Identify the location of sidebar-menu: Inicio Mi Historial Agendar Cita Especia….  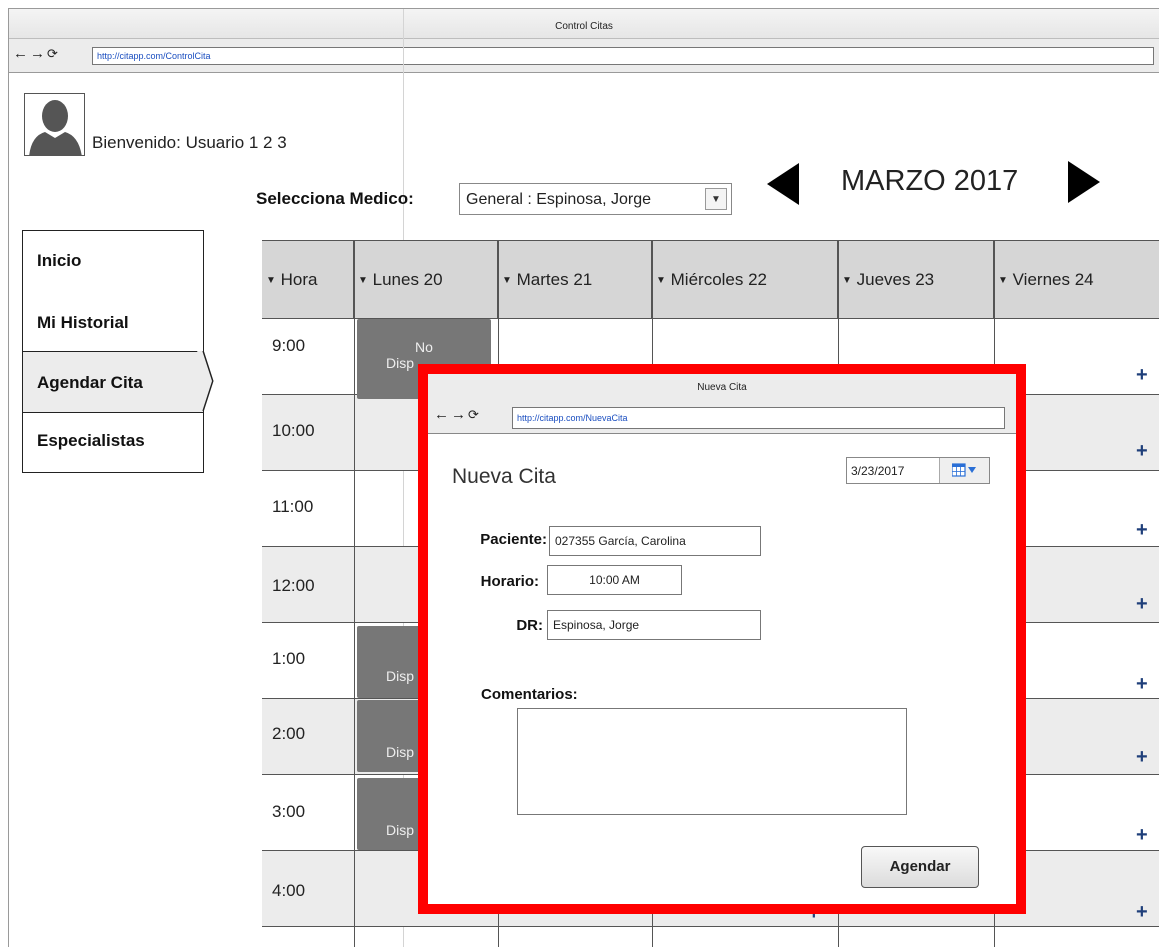
(113, 351).